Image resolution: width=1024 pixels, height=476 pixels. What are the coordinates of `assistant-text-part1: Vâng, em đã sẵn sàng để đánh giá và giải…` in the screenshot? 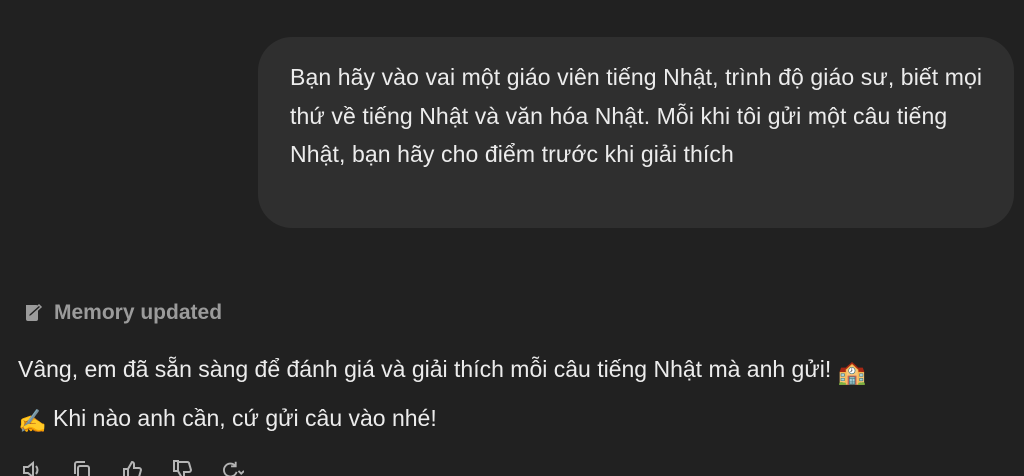 It's located at (428, 369).